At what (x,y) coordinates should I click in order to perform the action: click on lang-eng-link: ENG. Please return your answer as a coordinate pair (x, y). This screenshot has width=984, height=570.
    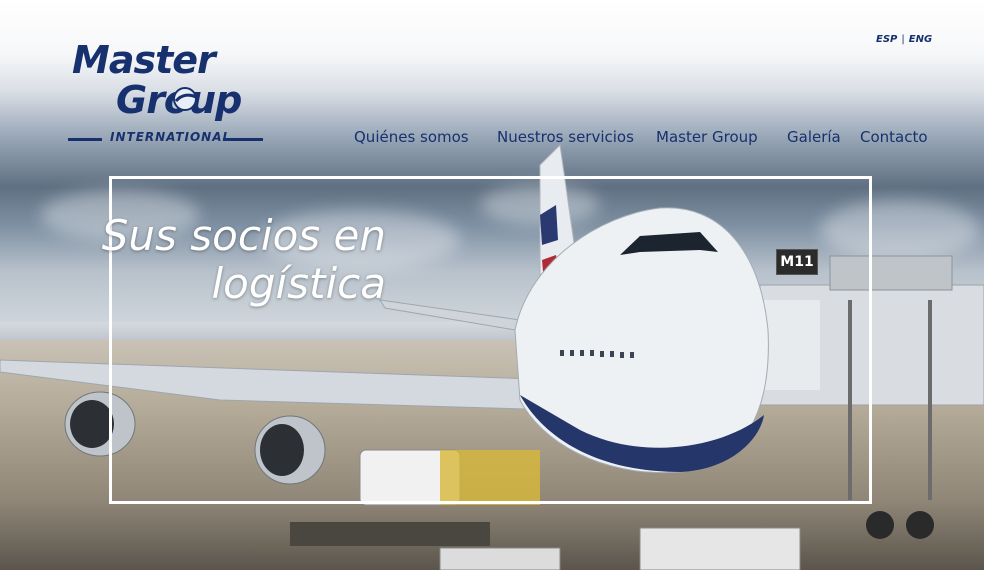
    Looking at the image, I should click on (920, 39).